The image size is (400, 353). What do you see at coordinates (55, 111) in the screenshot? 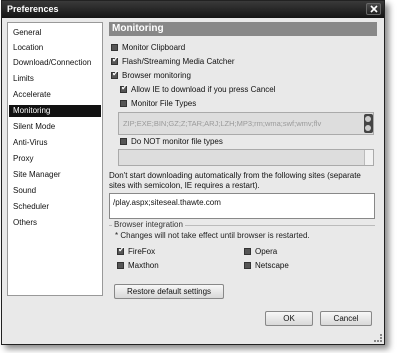
I see `sidebar-item-monitoring: Monitoring` at bounding box center [55, 111].